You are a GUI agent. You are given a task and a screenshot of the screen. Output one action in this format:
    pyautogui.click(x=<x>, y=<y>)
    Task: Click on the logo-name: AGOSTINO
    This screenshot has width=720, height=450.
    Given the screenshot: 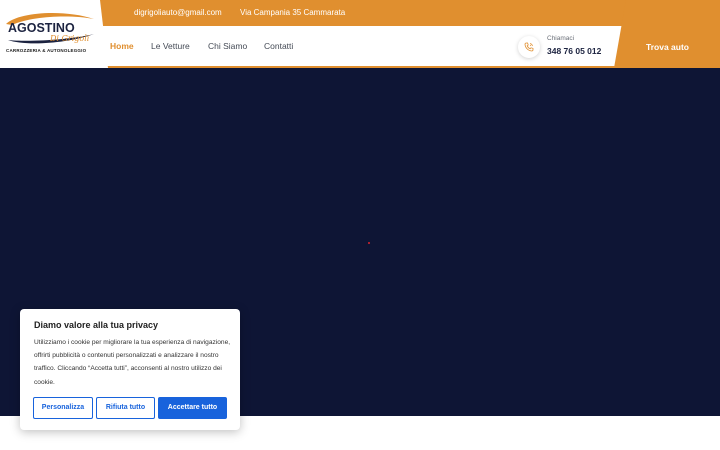 What is the action you would take?
    pyautogui.click(x=41, y=28)
    